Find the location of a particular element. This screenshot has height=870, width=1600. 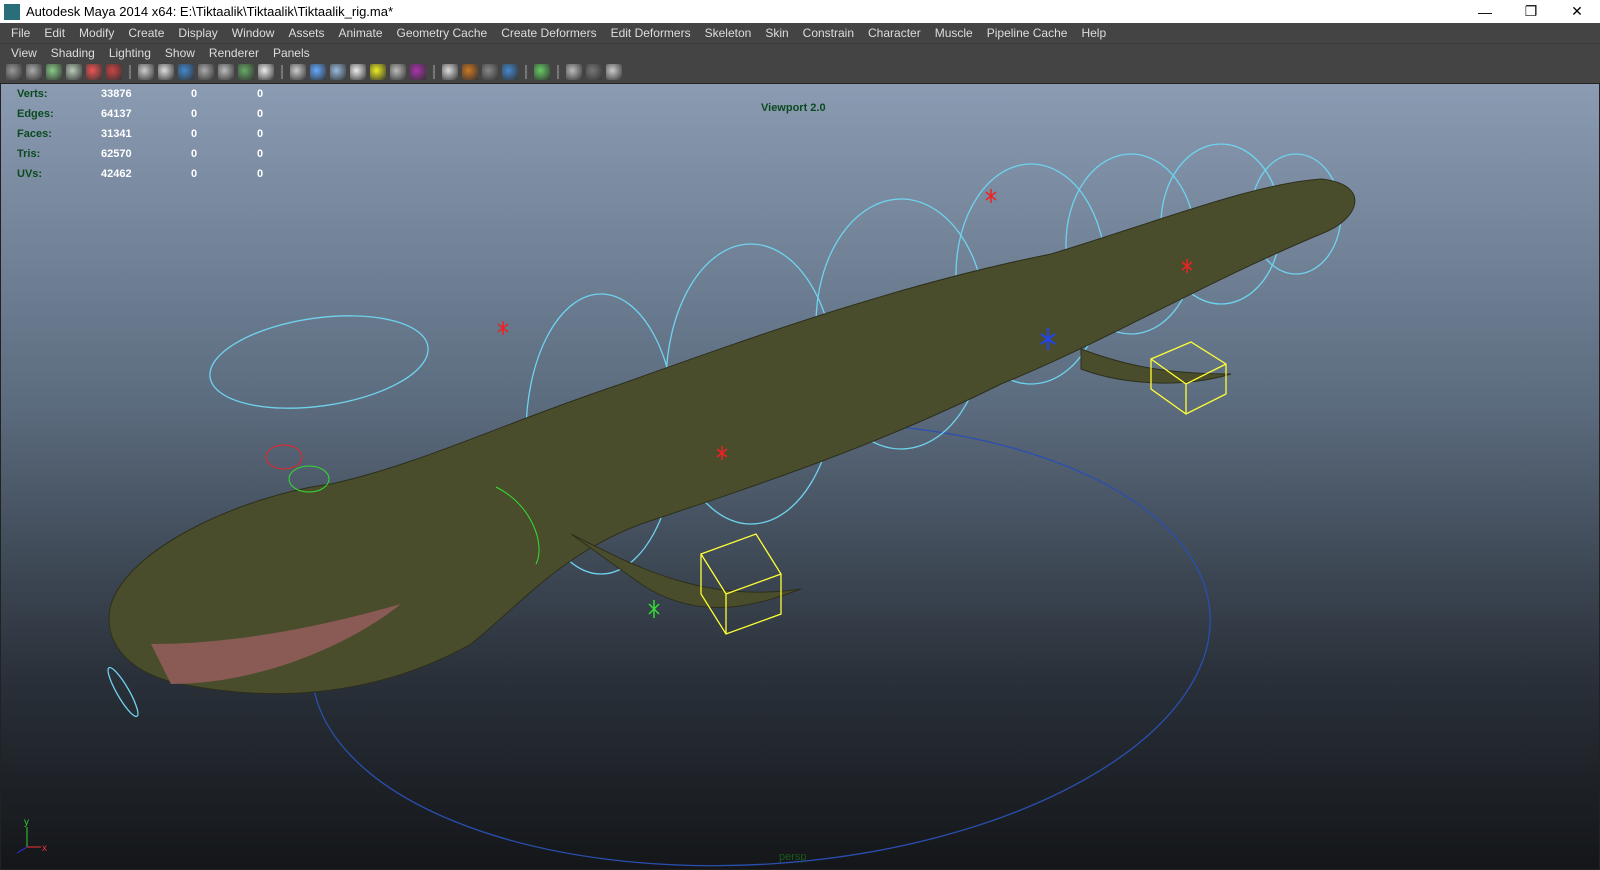

menu-edit: Edit is located at coordinates (54, 33).